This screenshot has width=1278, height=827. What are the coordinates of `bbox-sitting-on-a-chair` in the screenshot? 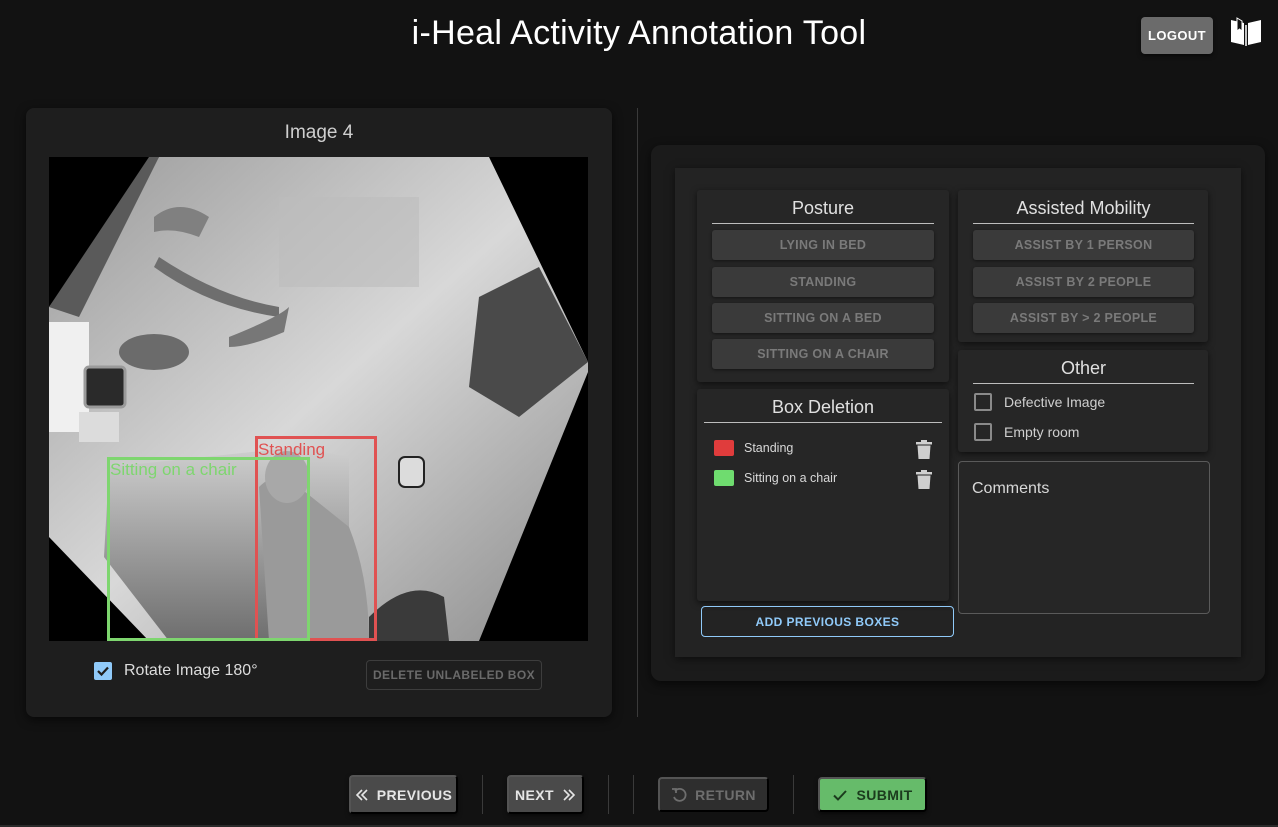 It's located at (208, 549).